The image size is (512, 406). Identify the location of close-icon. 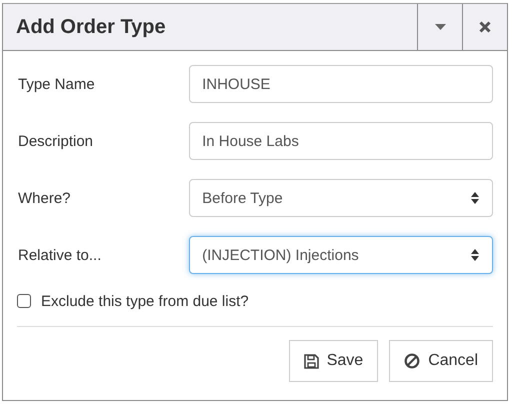
(485, 27).